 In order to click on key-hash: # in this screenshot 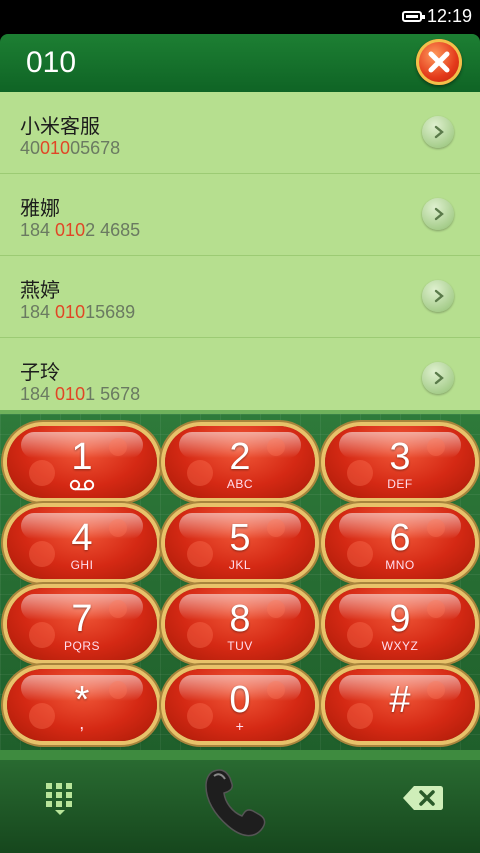, I will do `click(400, 705)`.